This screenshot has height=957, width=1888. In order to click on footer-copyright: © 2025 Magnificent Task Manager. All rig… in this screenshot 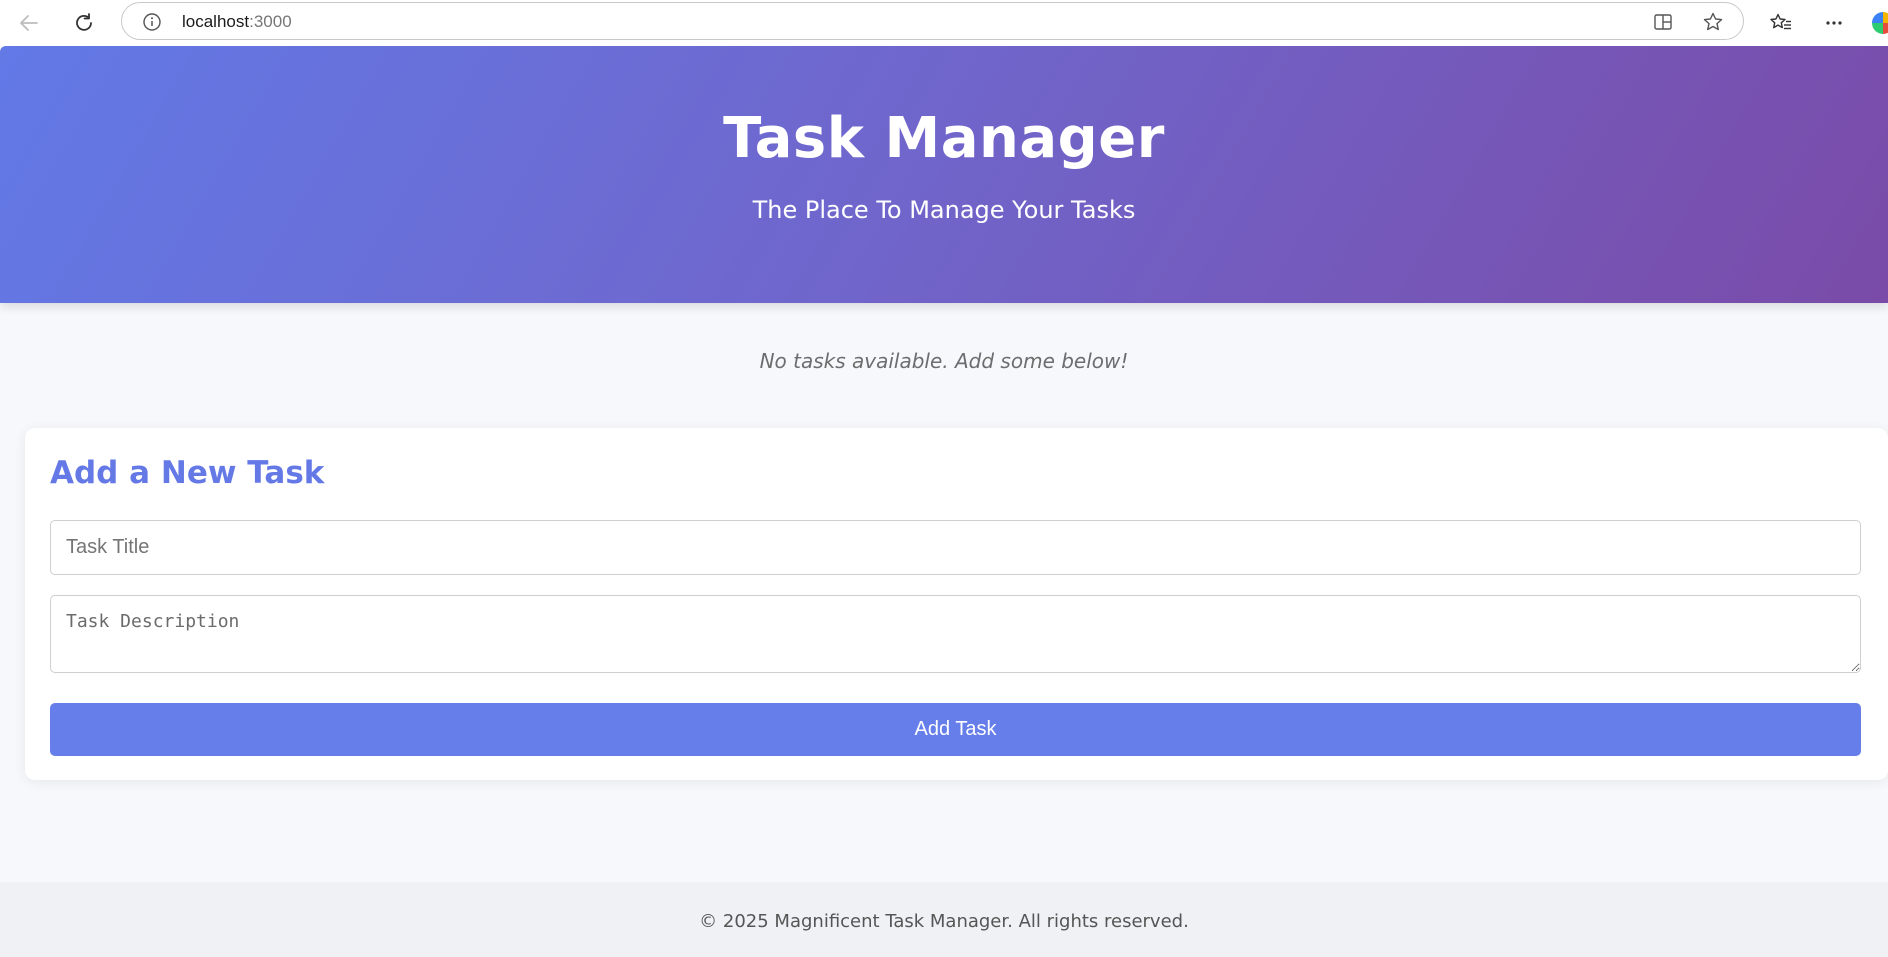, I will do `click(944, 921)`.